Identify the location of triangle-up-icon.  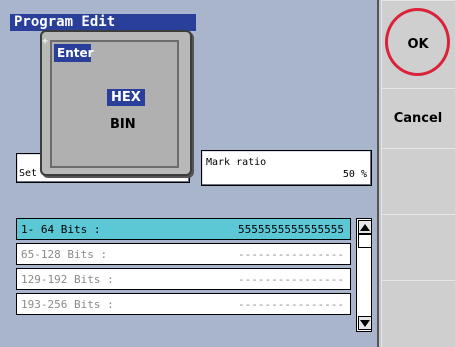
(365, 227).